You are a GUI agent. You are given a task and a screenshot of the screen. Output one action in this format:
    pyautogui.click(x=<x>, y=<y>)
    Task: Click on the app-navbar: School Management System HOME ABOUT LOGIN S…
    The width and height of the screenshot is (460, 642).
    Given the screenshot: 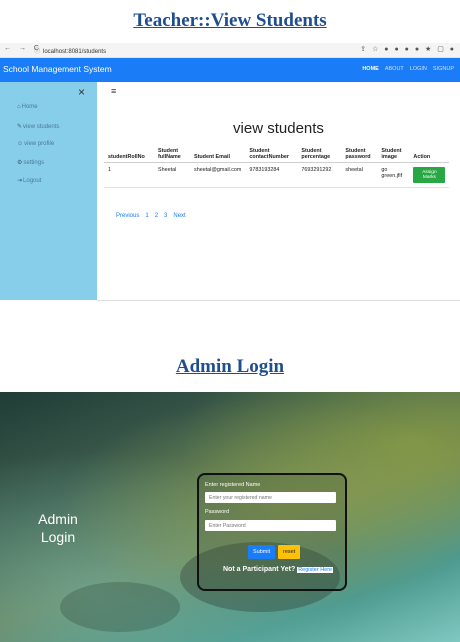 What is the action you would take?
    pyautogui.click(x=230, y=70)
    